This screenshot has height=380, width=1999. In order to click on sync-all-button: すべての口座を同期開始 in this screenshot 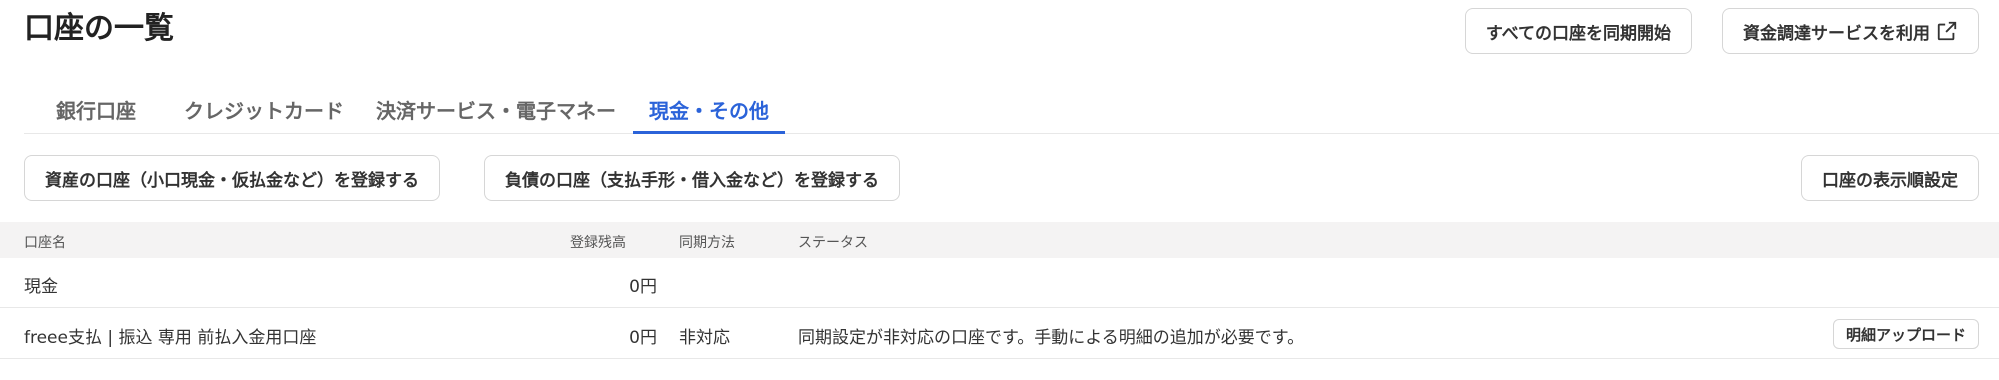, I will do `click(1578, 31)`.